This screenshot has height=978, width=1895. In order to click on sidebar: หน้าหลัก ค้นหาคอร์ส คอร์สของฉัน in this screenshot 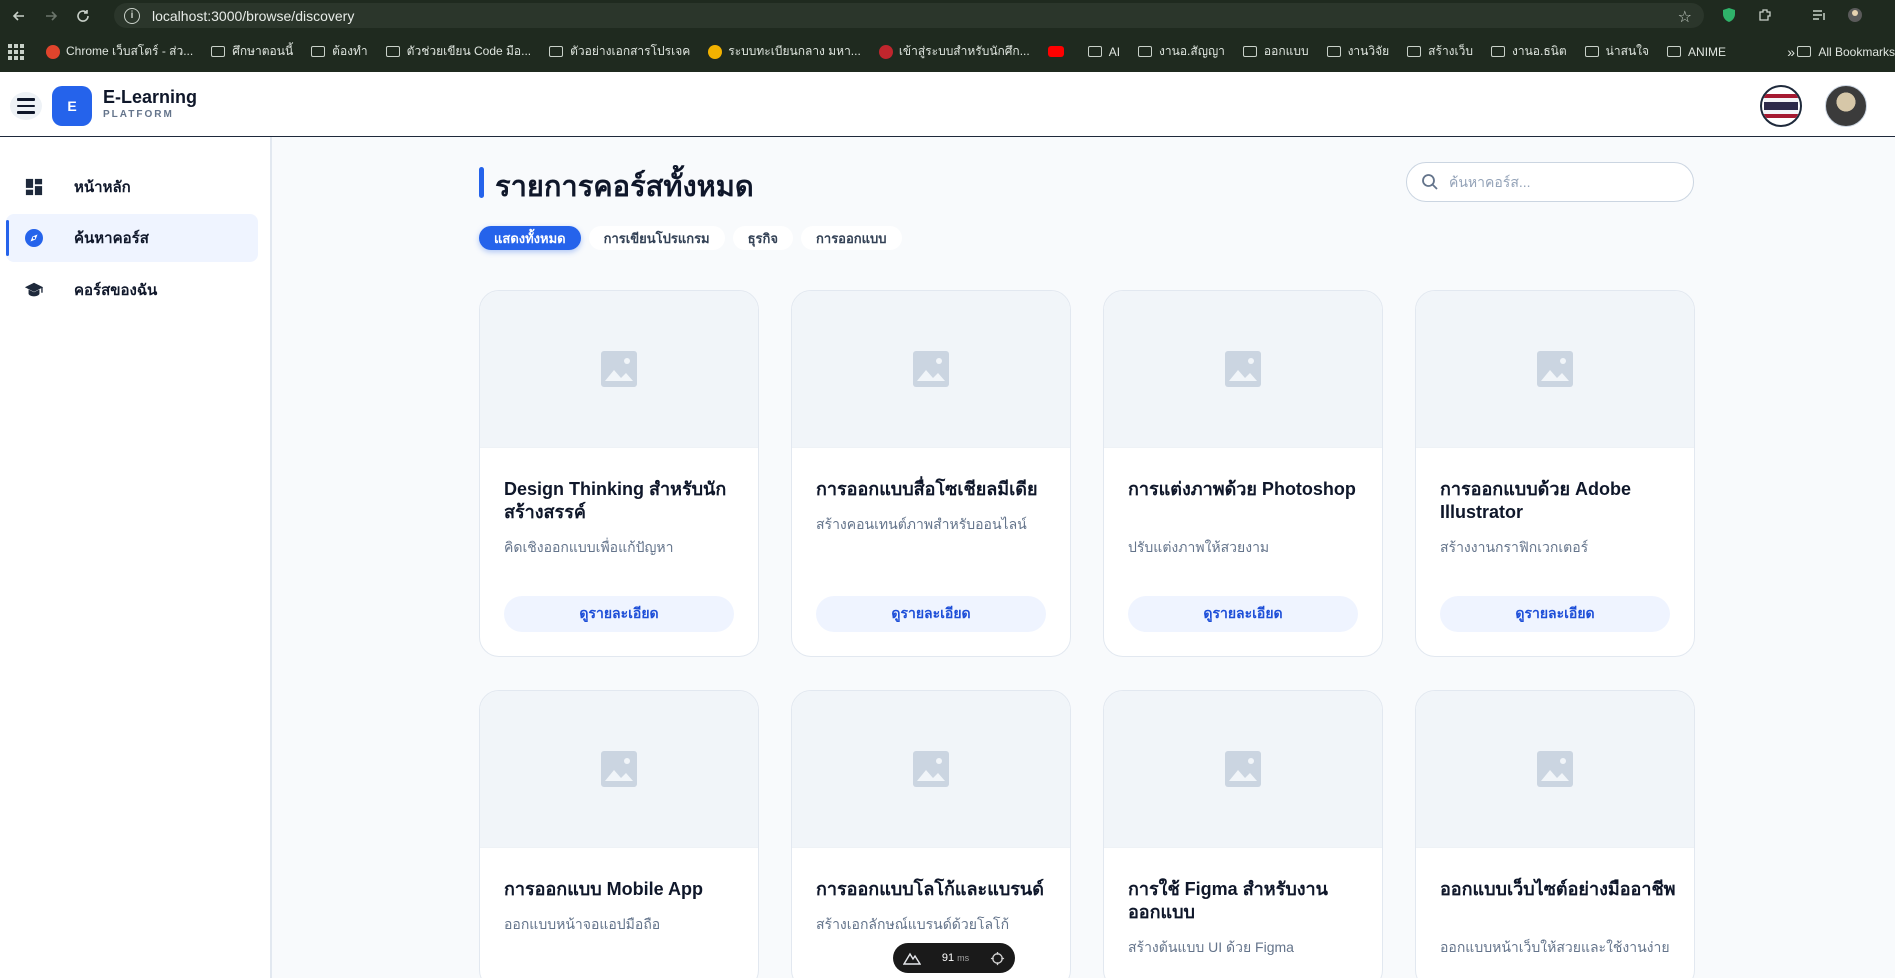, I will do `click(136, 557)`.